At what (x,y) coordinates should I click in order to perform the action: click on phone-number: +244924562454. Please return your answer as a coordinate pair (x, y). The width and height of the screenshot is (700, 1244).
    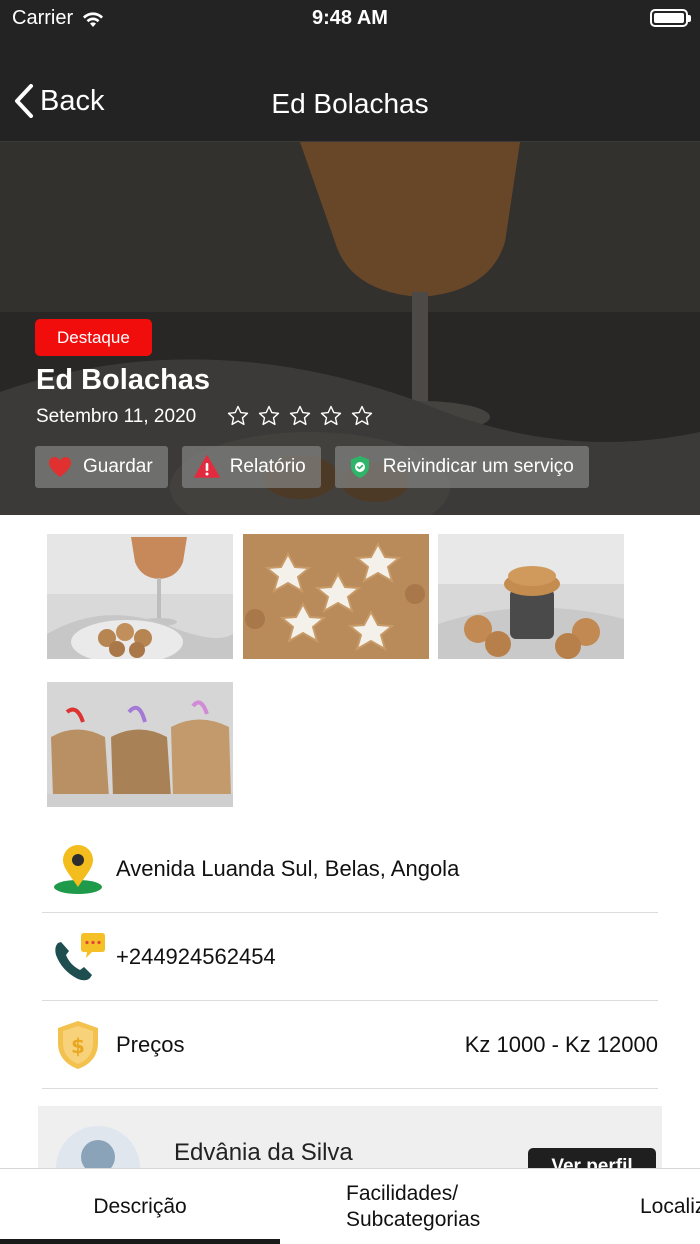
    Looking at the image, I should click on (196, 956).